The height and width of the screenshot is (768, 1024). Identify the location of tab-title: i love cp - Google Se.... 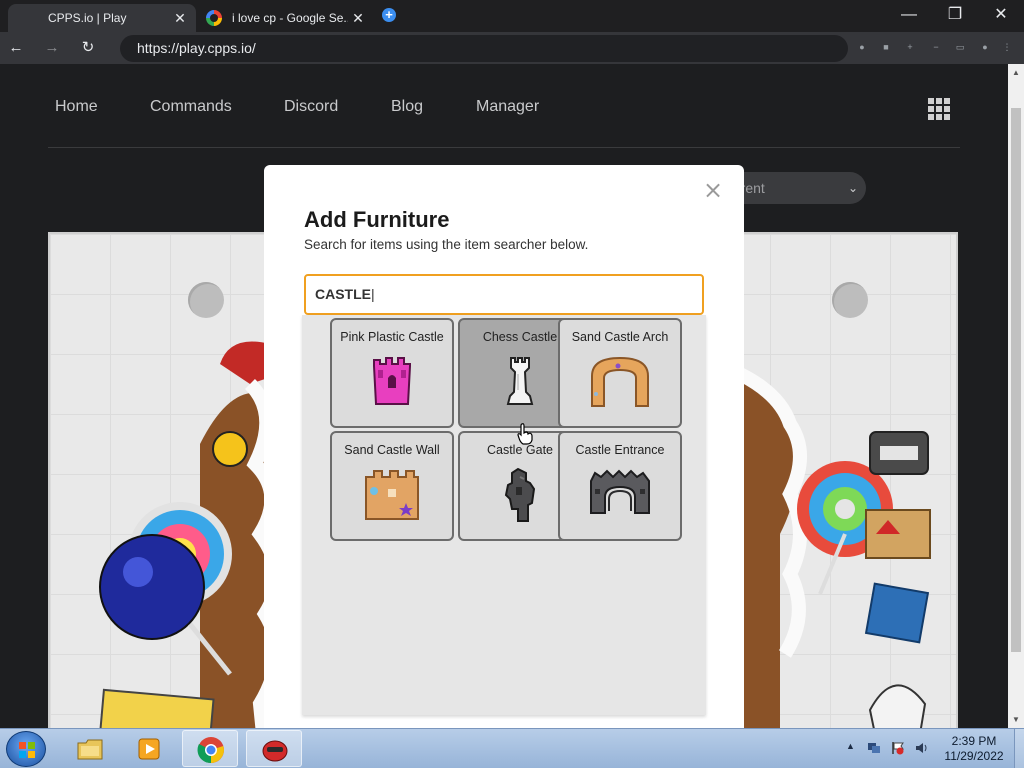
(290, 18).